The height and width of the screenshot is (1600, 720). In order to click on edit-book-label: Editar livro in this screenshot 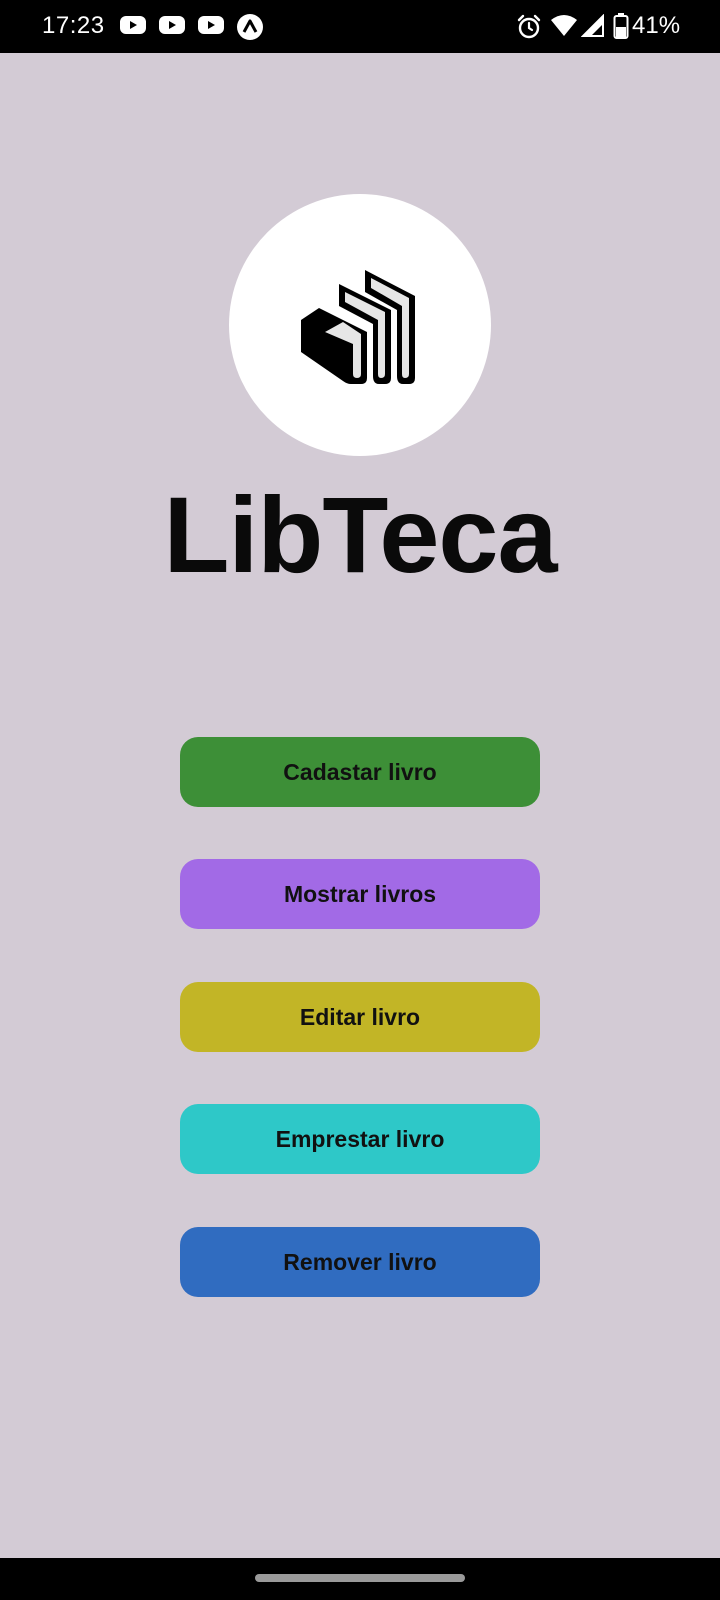, I will do `click(360, 1016)`.